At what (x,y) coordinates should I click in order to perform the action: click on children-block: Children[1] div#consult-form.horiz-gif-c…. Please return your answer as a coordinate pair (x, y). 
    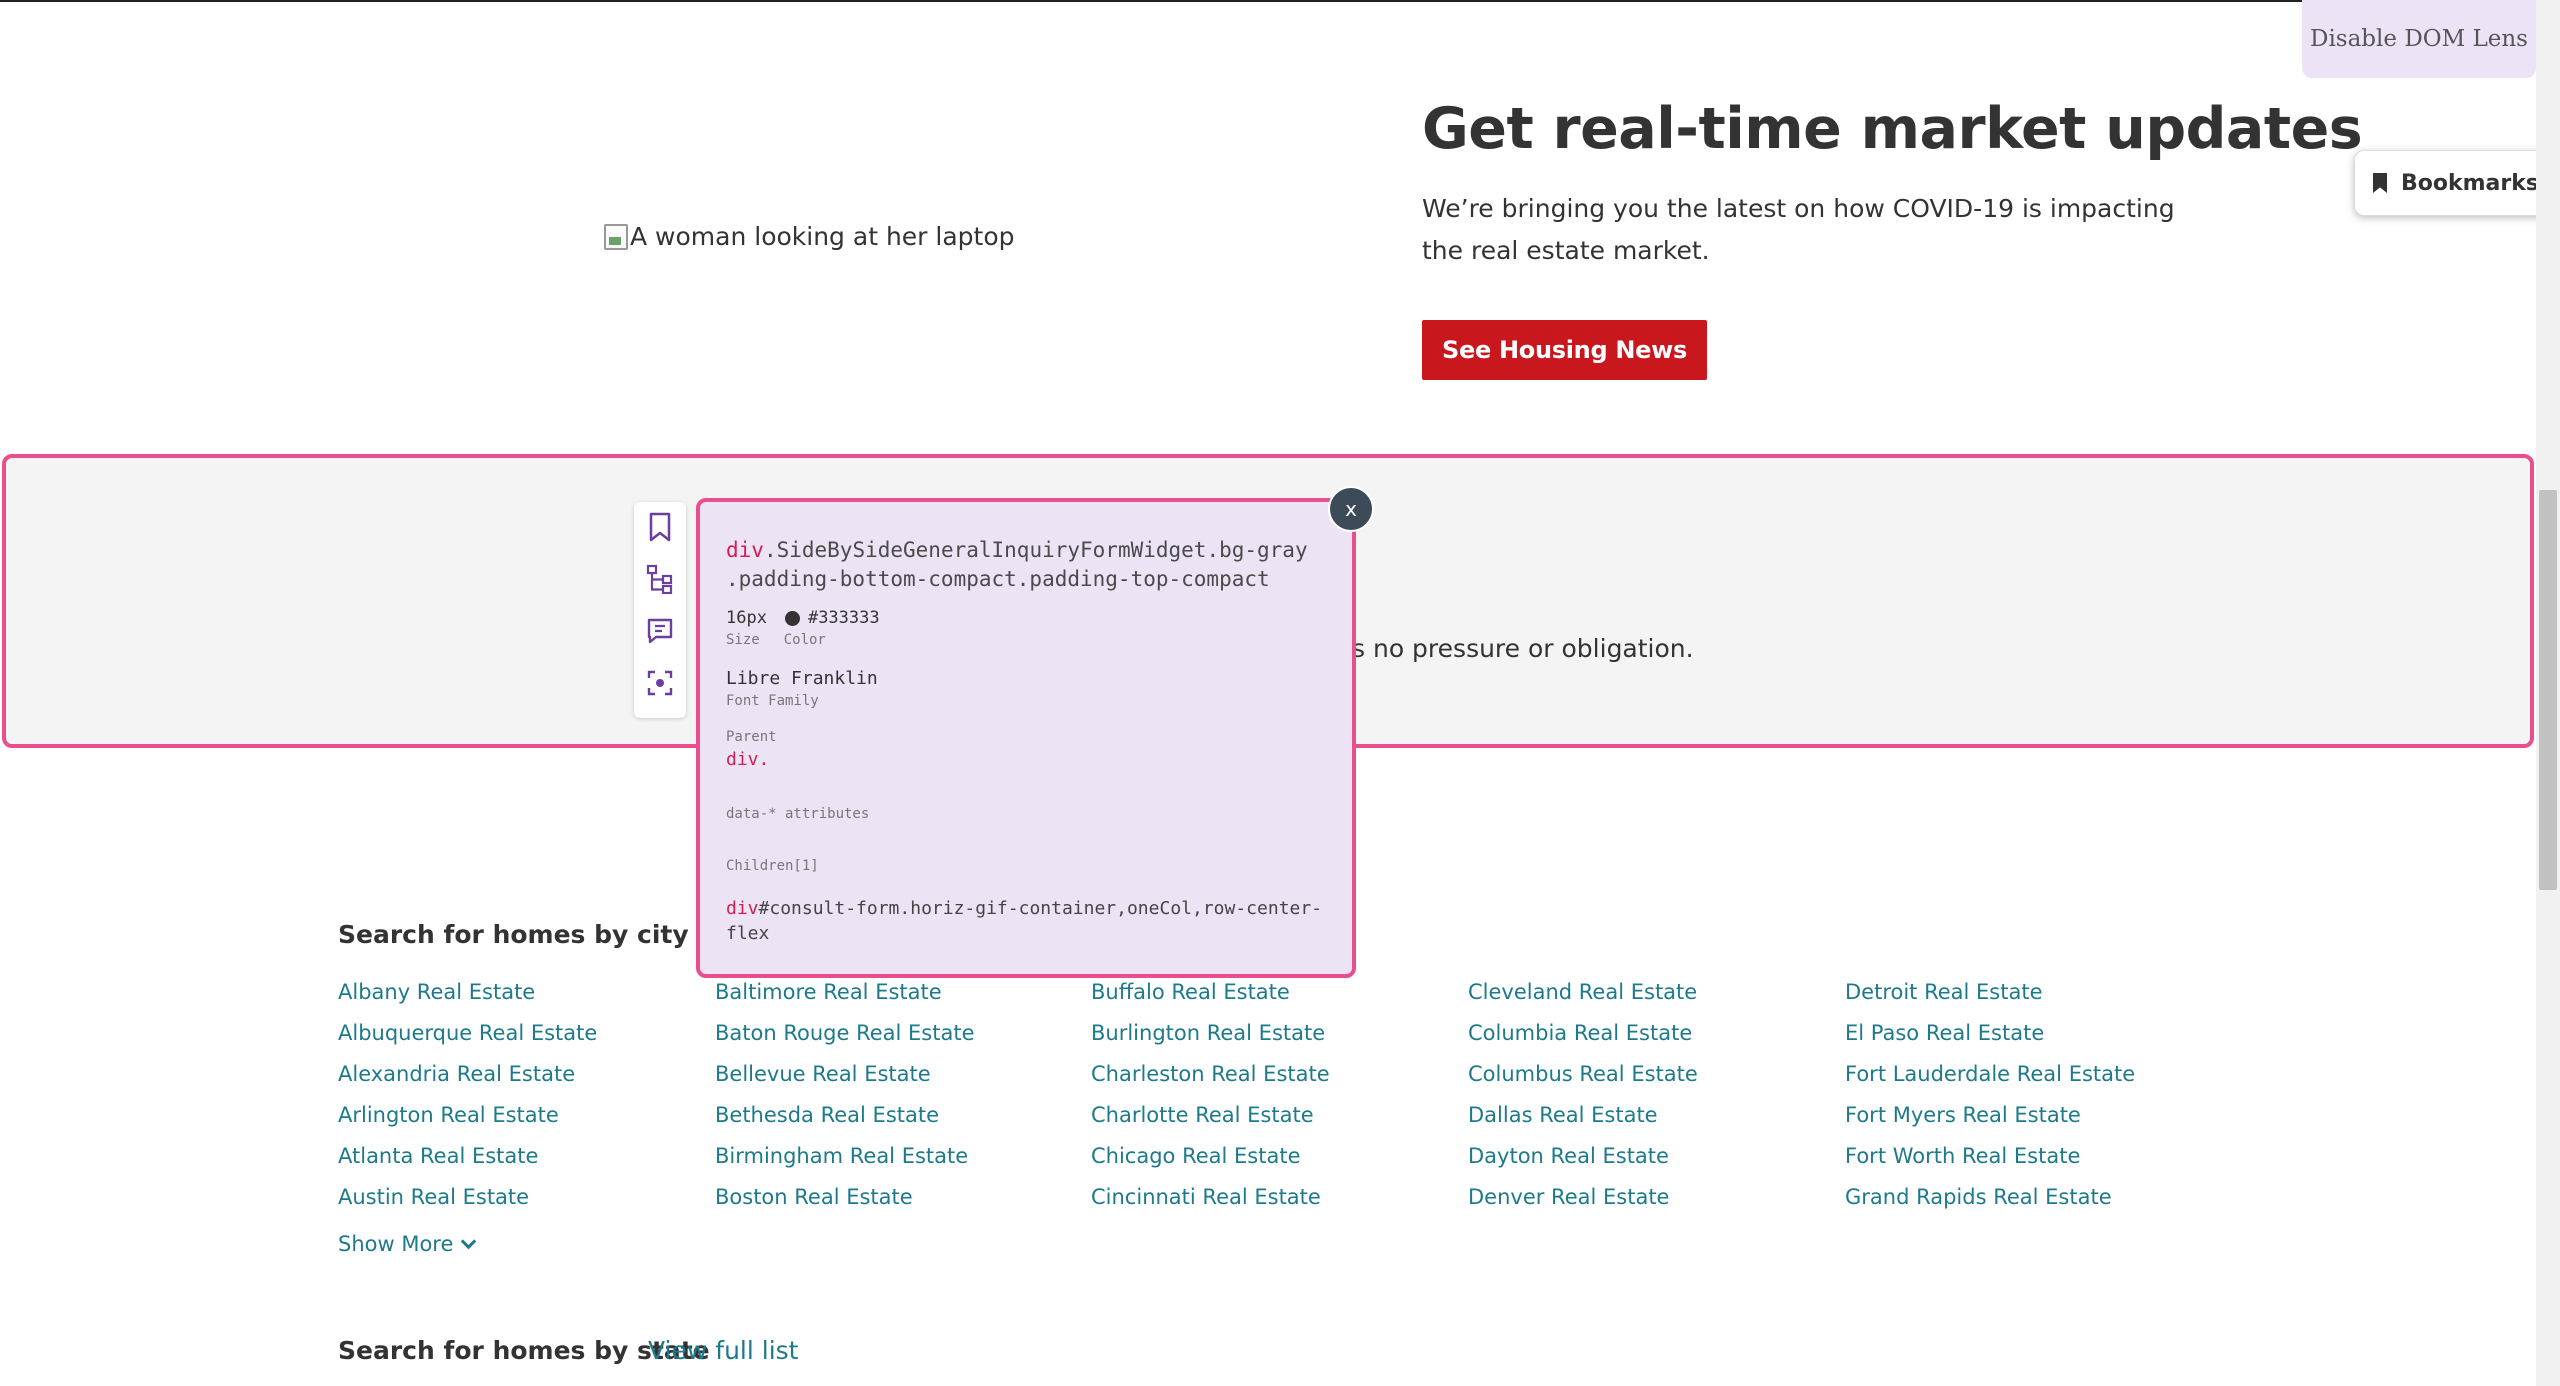
    Looking at the image, I should click on (1039, 902).